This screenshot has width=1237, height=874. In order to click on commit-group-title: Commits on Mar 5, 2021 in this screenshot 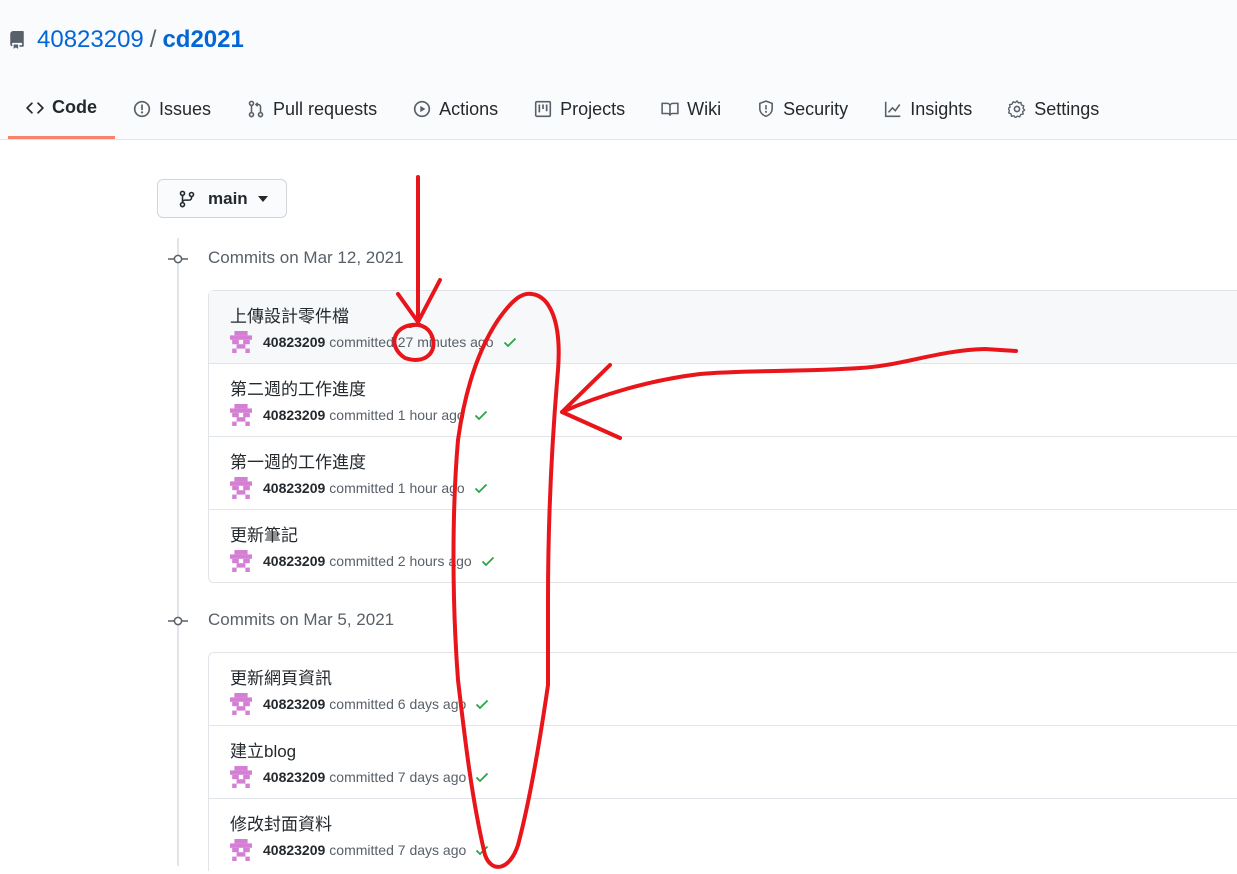, I will do `click(301, 619)`.